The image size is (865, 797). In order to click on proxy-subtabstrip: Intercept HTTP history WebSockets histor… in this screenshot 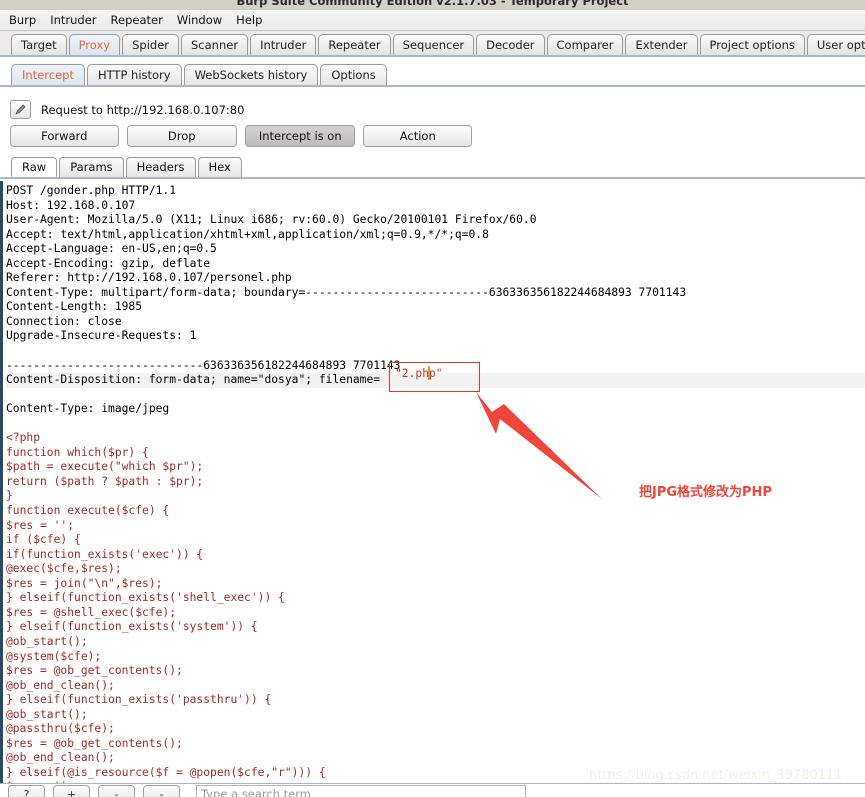, I will do `click(432, 74)`.